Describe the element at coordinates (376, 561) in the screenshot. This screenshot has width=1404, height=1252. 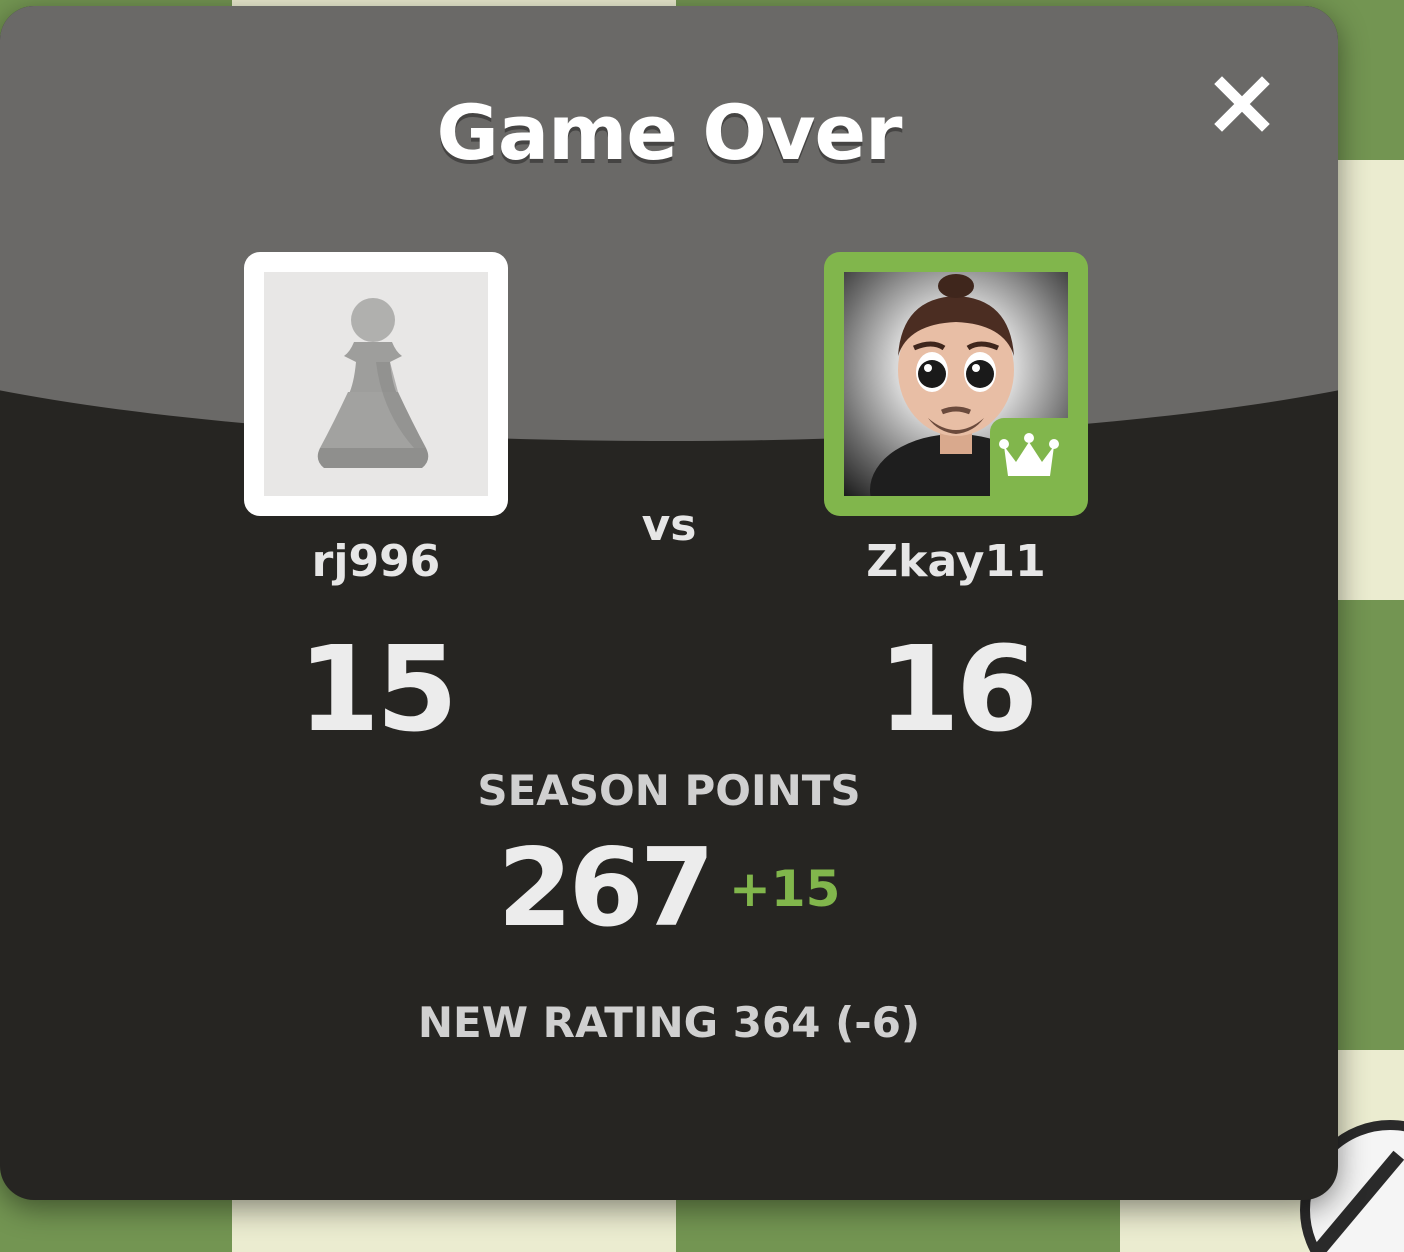
I see `player-username-left: rj996` at that location.